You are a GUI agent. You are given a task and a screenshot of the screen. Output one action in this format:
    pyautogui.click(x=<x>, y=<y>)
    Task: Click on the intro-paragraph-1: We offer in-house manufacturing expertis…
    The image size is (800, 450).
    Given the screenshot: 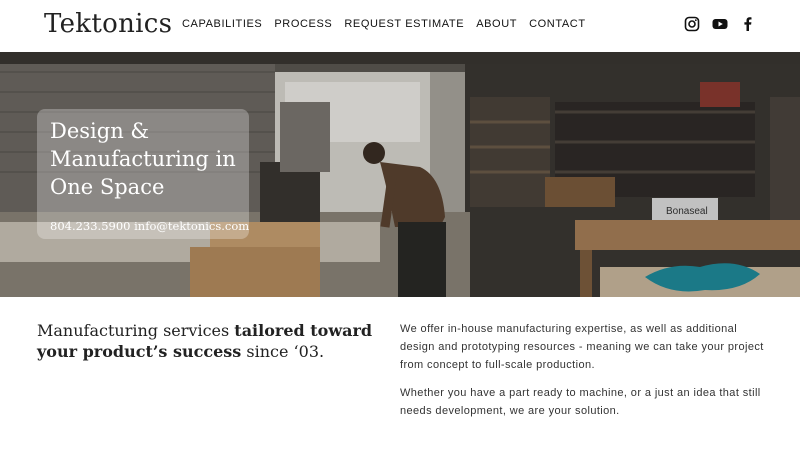 What is the action you would take?
    pyautogui.click(x=582, y=347)
    